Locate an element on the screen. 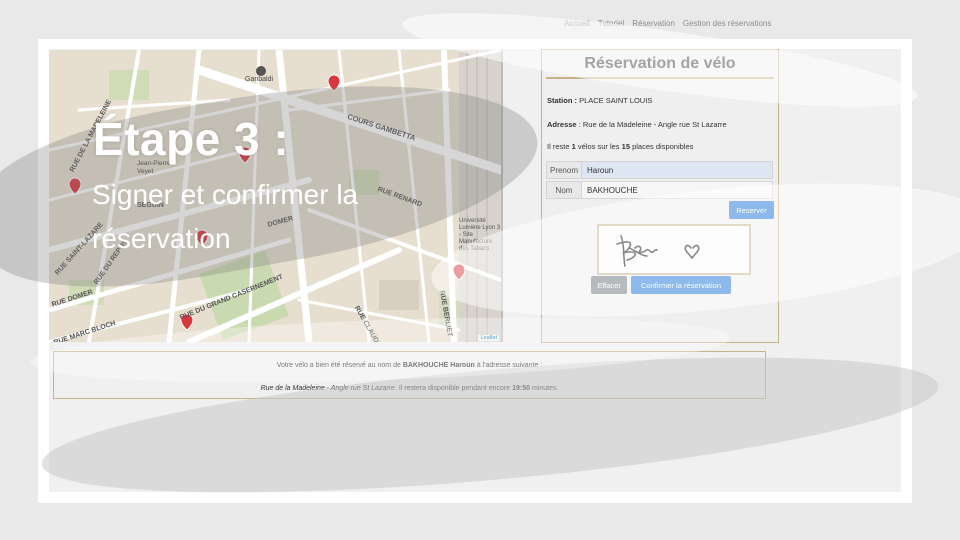  map-label-garibaldi: Garibaldi is located at coordinates (259, 79).